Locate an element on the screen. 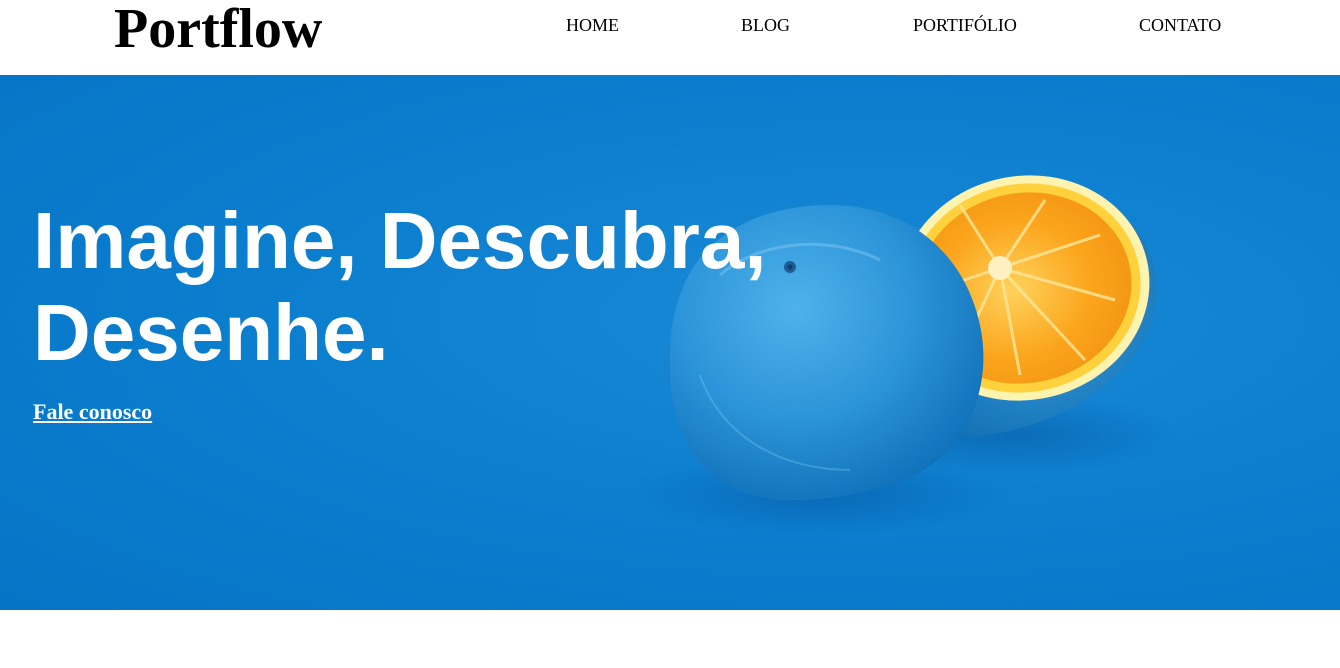 The image size is (1340, 668). hero-title-line-1: Imagine, Descubra, is located at coordinates (400, 240).